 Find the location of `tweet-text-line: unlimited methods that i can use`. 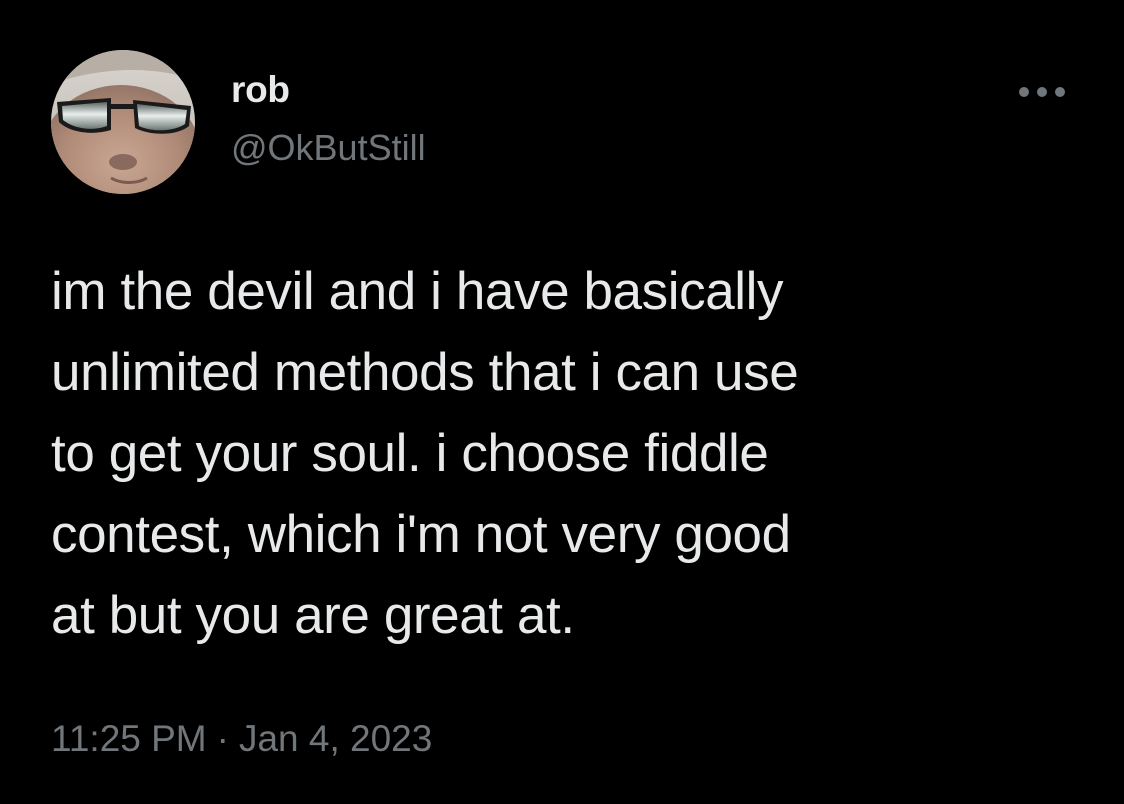

tweet-text-line: unlimited methods that i can use is located at coordinates (425, 372).